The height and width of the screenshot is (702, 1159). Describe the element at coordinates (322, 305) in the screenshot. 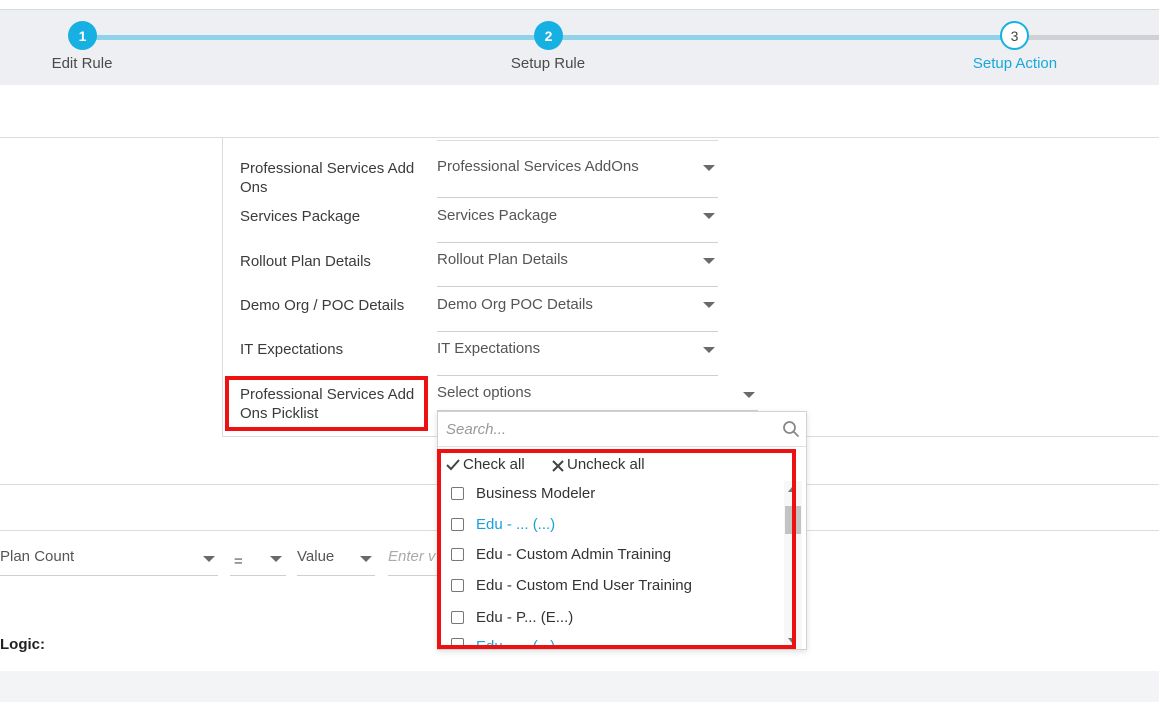

I see `field-label-demo-org: Demo Org / POC Details` at that location.